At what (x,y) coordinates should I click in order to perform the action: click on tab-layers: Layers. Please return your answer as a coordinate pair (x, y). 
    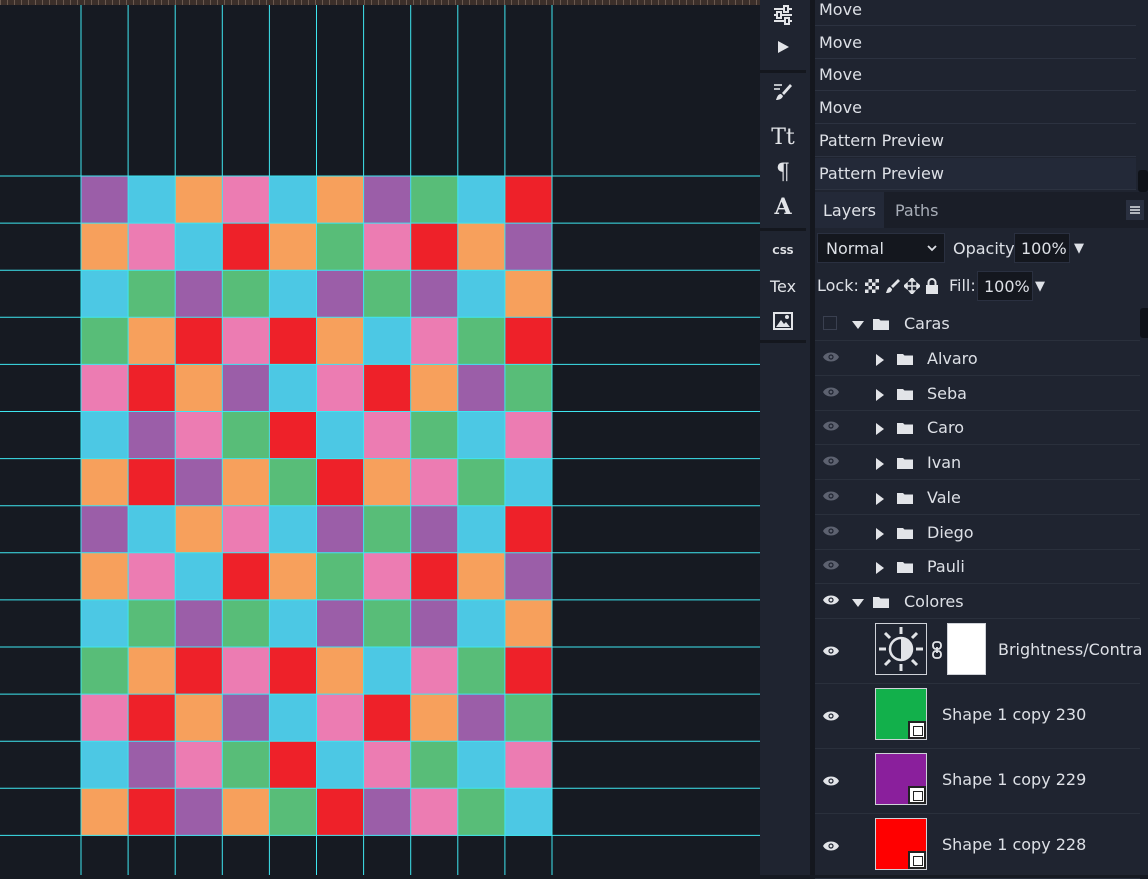
    Looking at the image, I should click on (849, 210).